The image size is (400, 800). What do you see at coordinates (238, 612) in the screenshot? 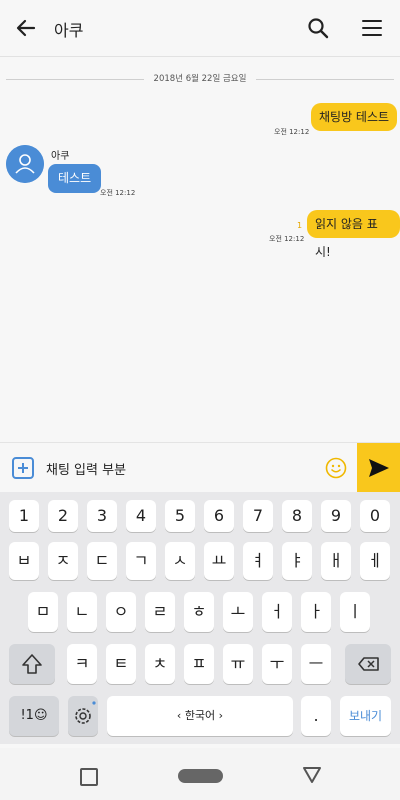
I see `key-o: ㅗ` at bounding box center [238, 612].